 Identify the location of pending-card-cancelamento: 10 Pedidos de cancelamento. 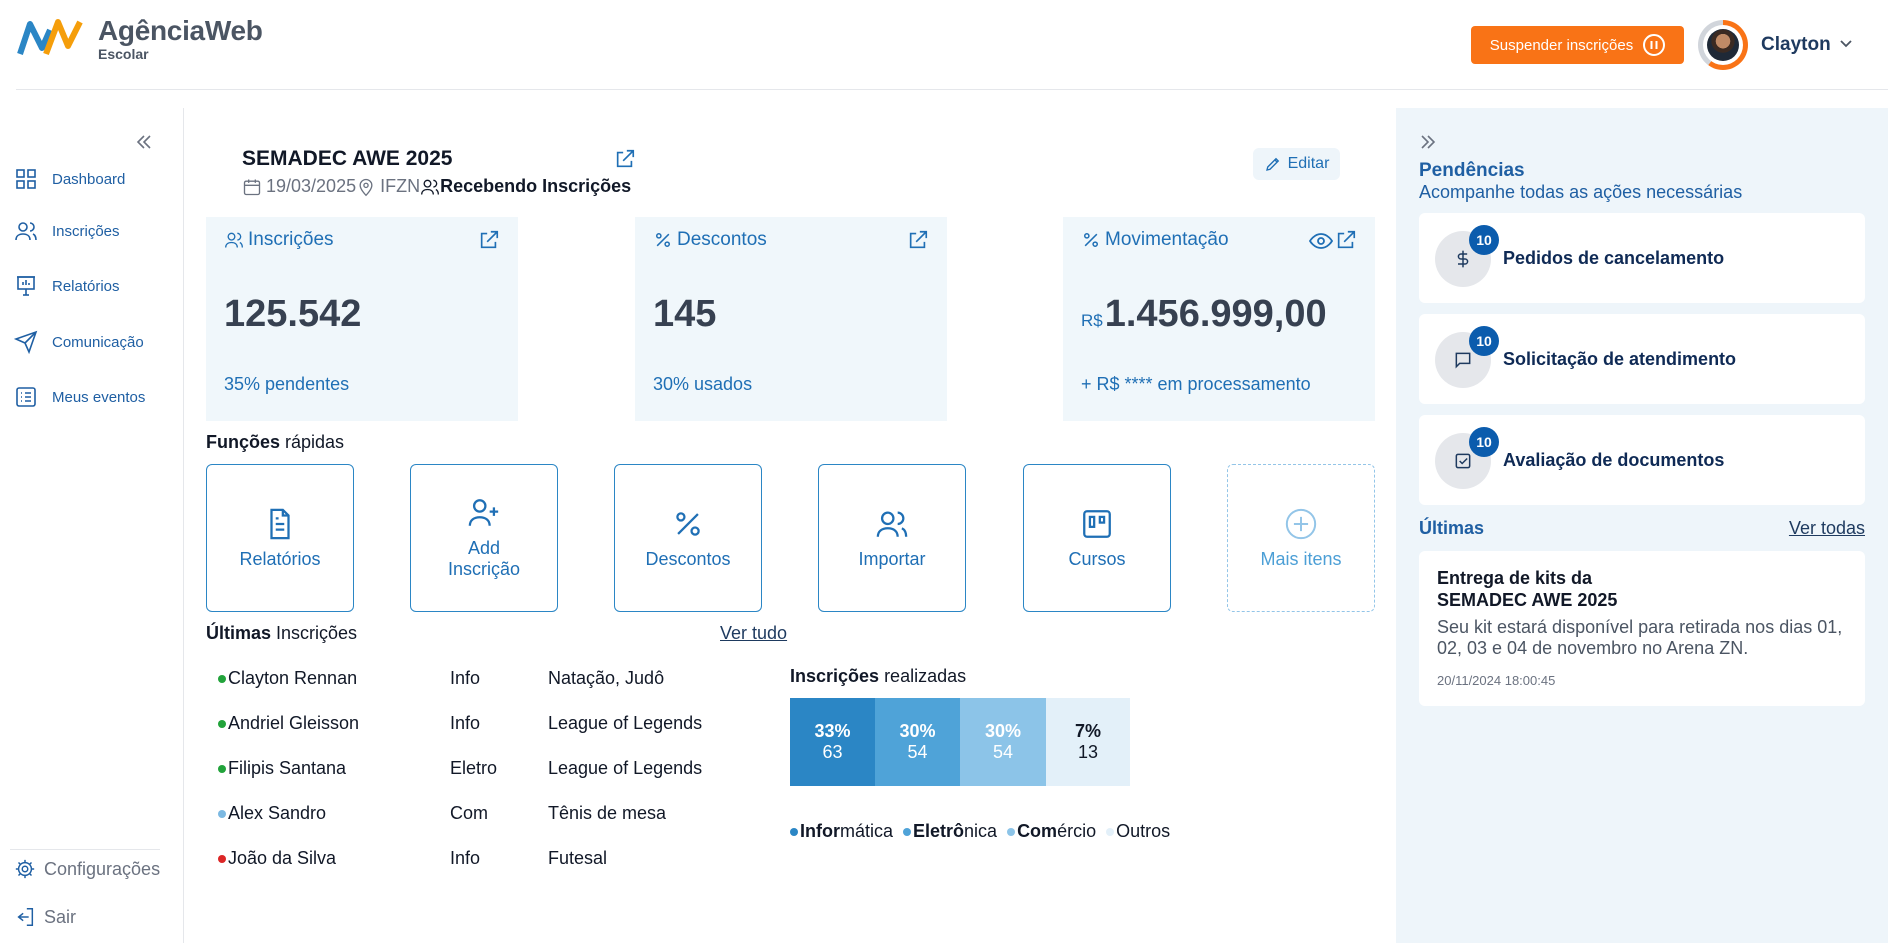
(1642, 258).